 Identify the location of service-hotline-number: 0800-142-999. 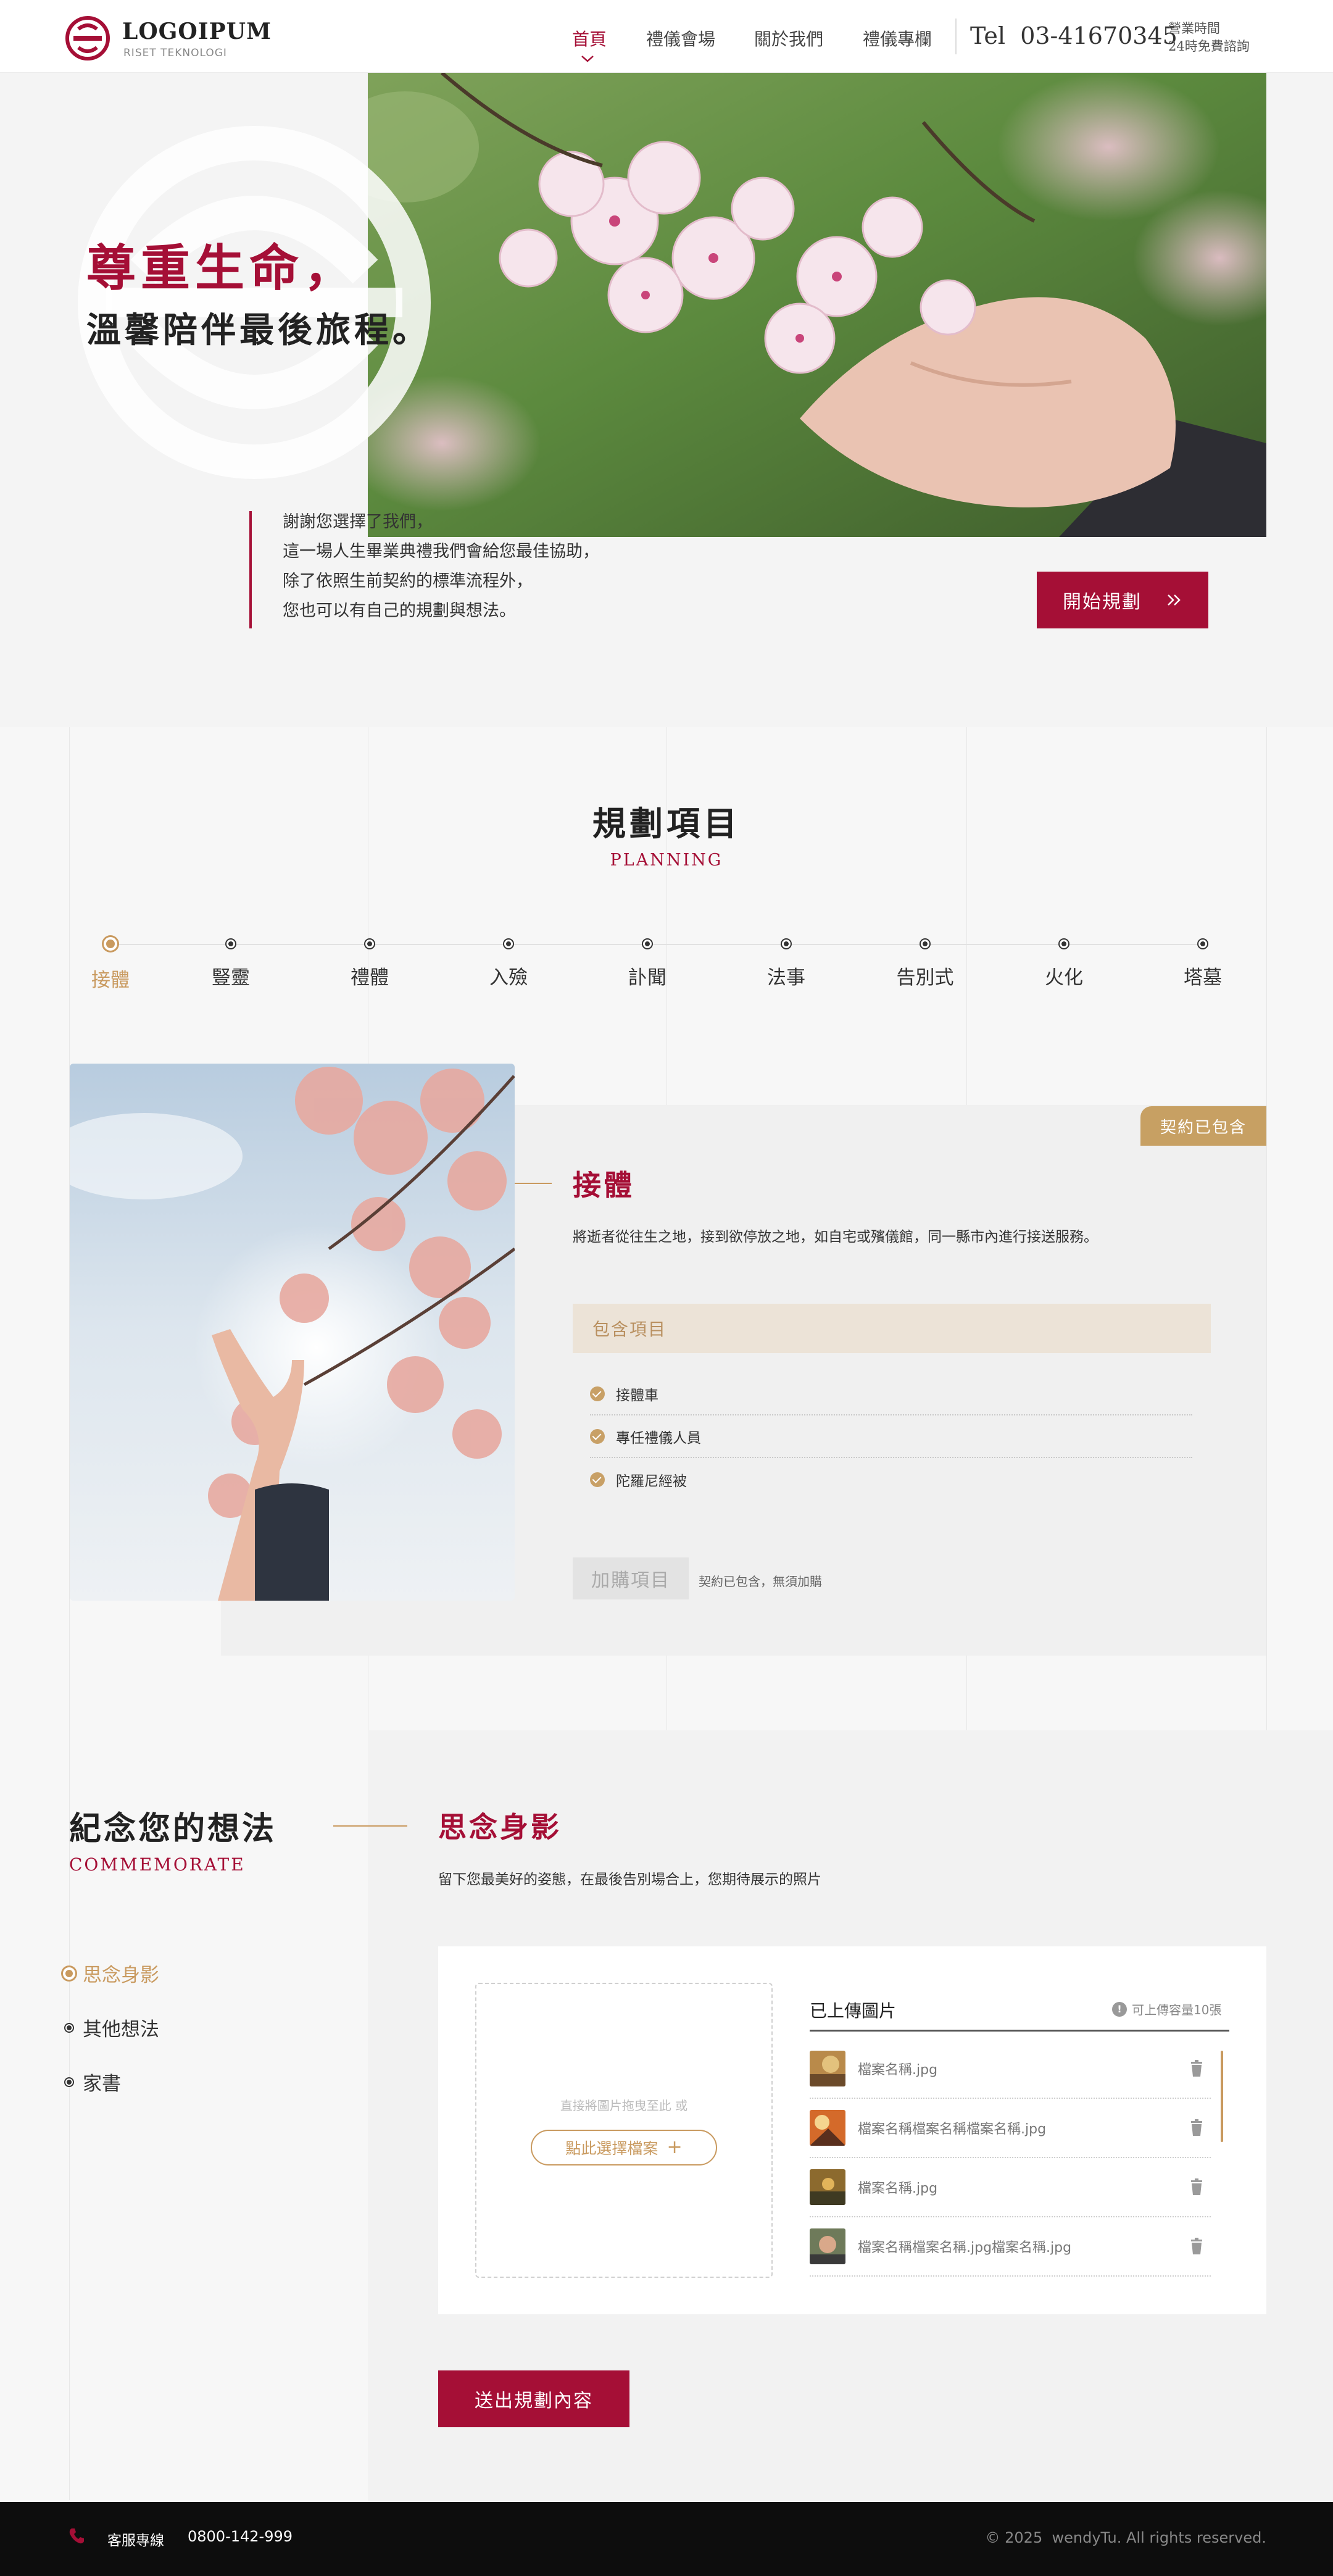
(240, 2536).